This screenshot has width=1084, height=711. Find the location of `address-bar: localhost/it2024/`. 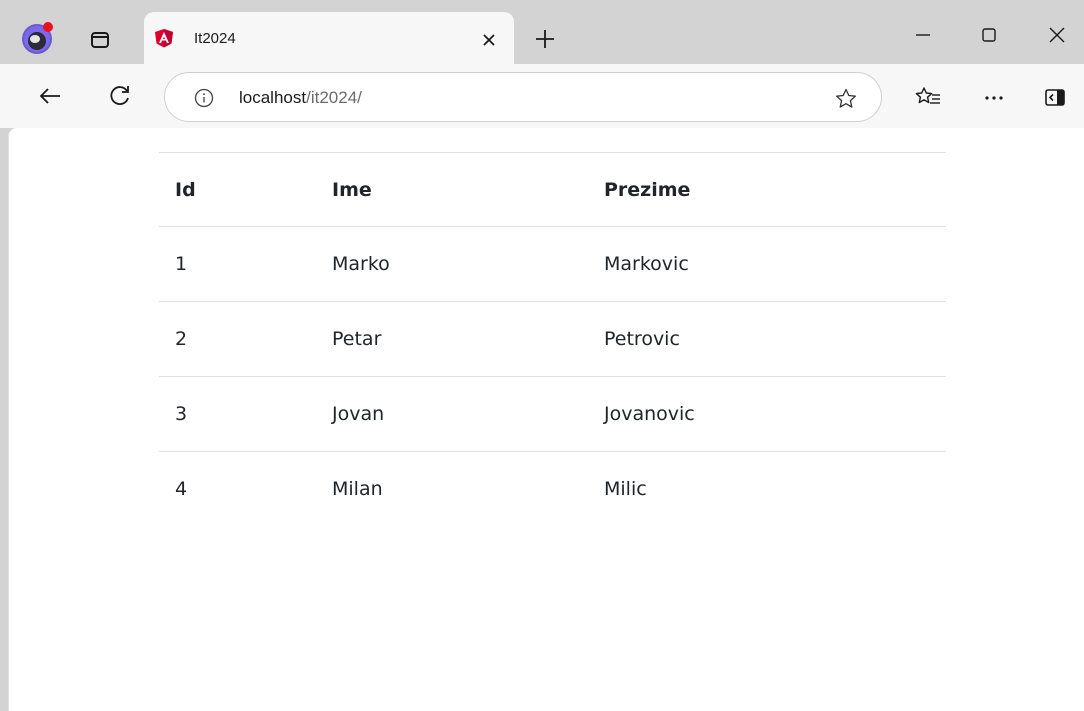

address-bar: localhost/it2024/ is located at coordinates (523, 97).